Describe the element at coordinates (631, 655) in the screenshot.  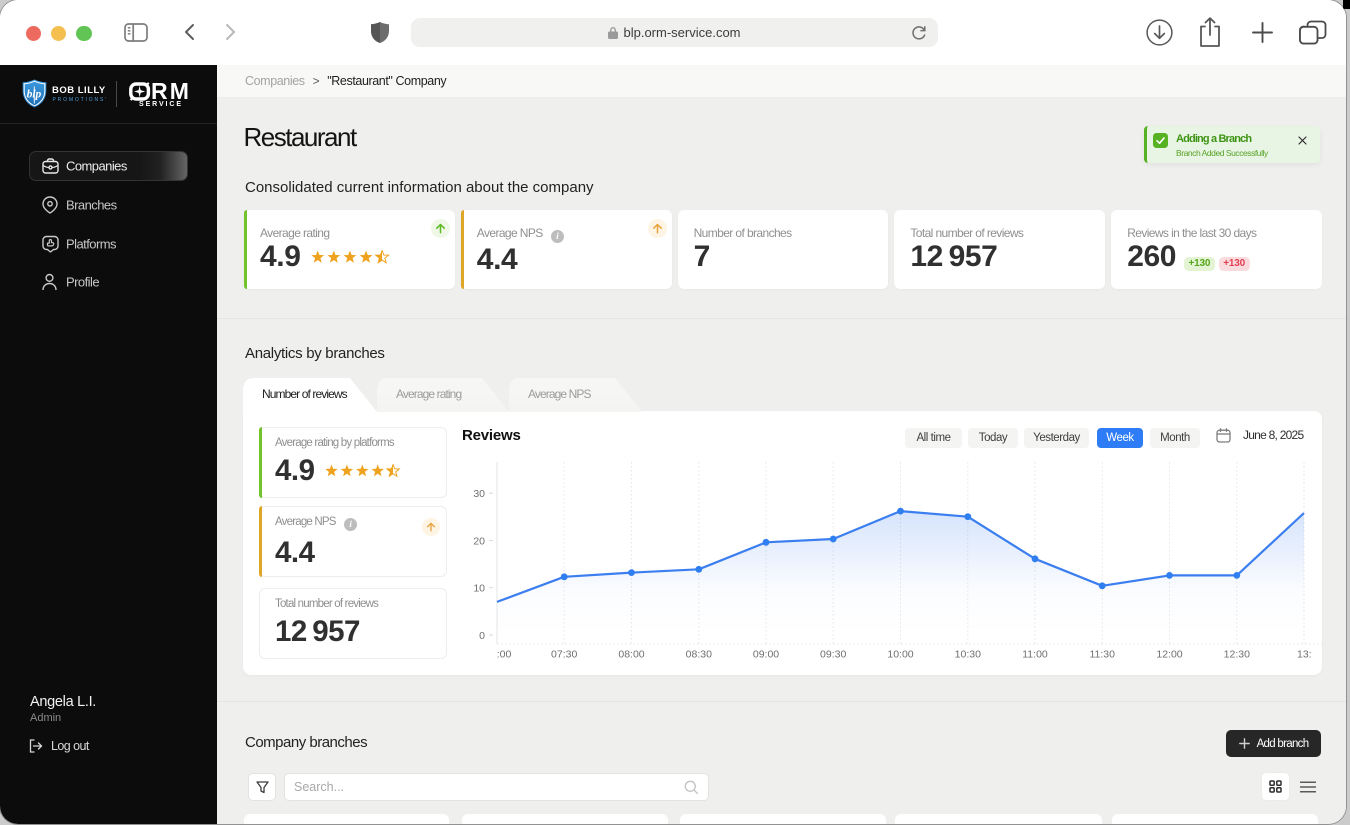
I see `svg-text: 08:00` at that location.